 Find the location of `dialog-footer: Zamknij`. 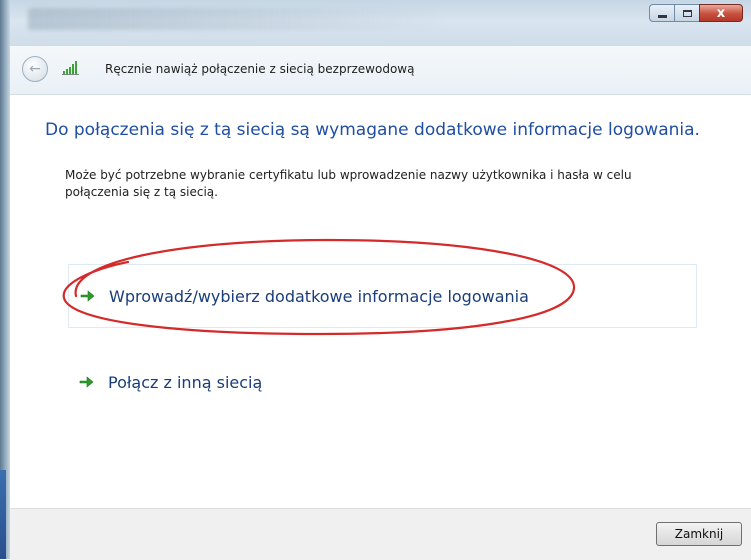

dialog-footer: Zamknij is located at coordinates (380, 534).